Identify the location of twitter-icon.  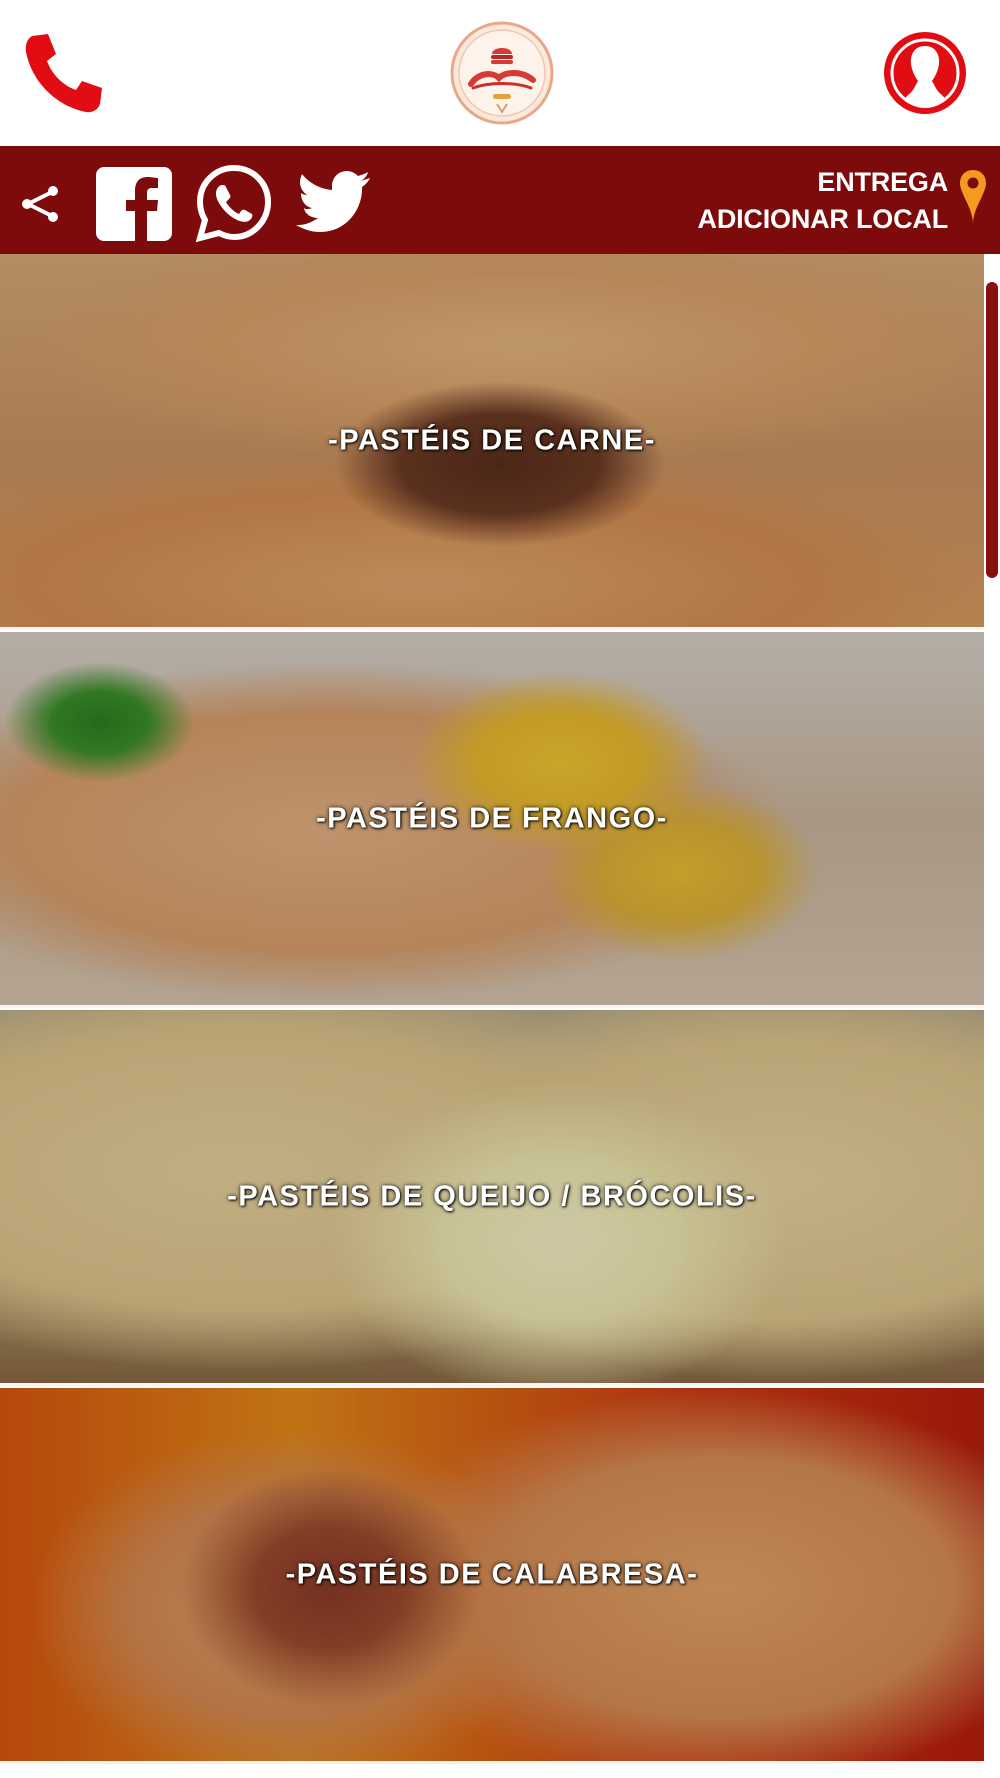
(333, 201).